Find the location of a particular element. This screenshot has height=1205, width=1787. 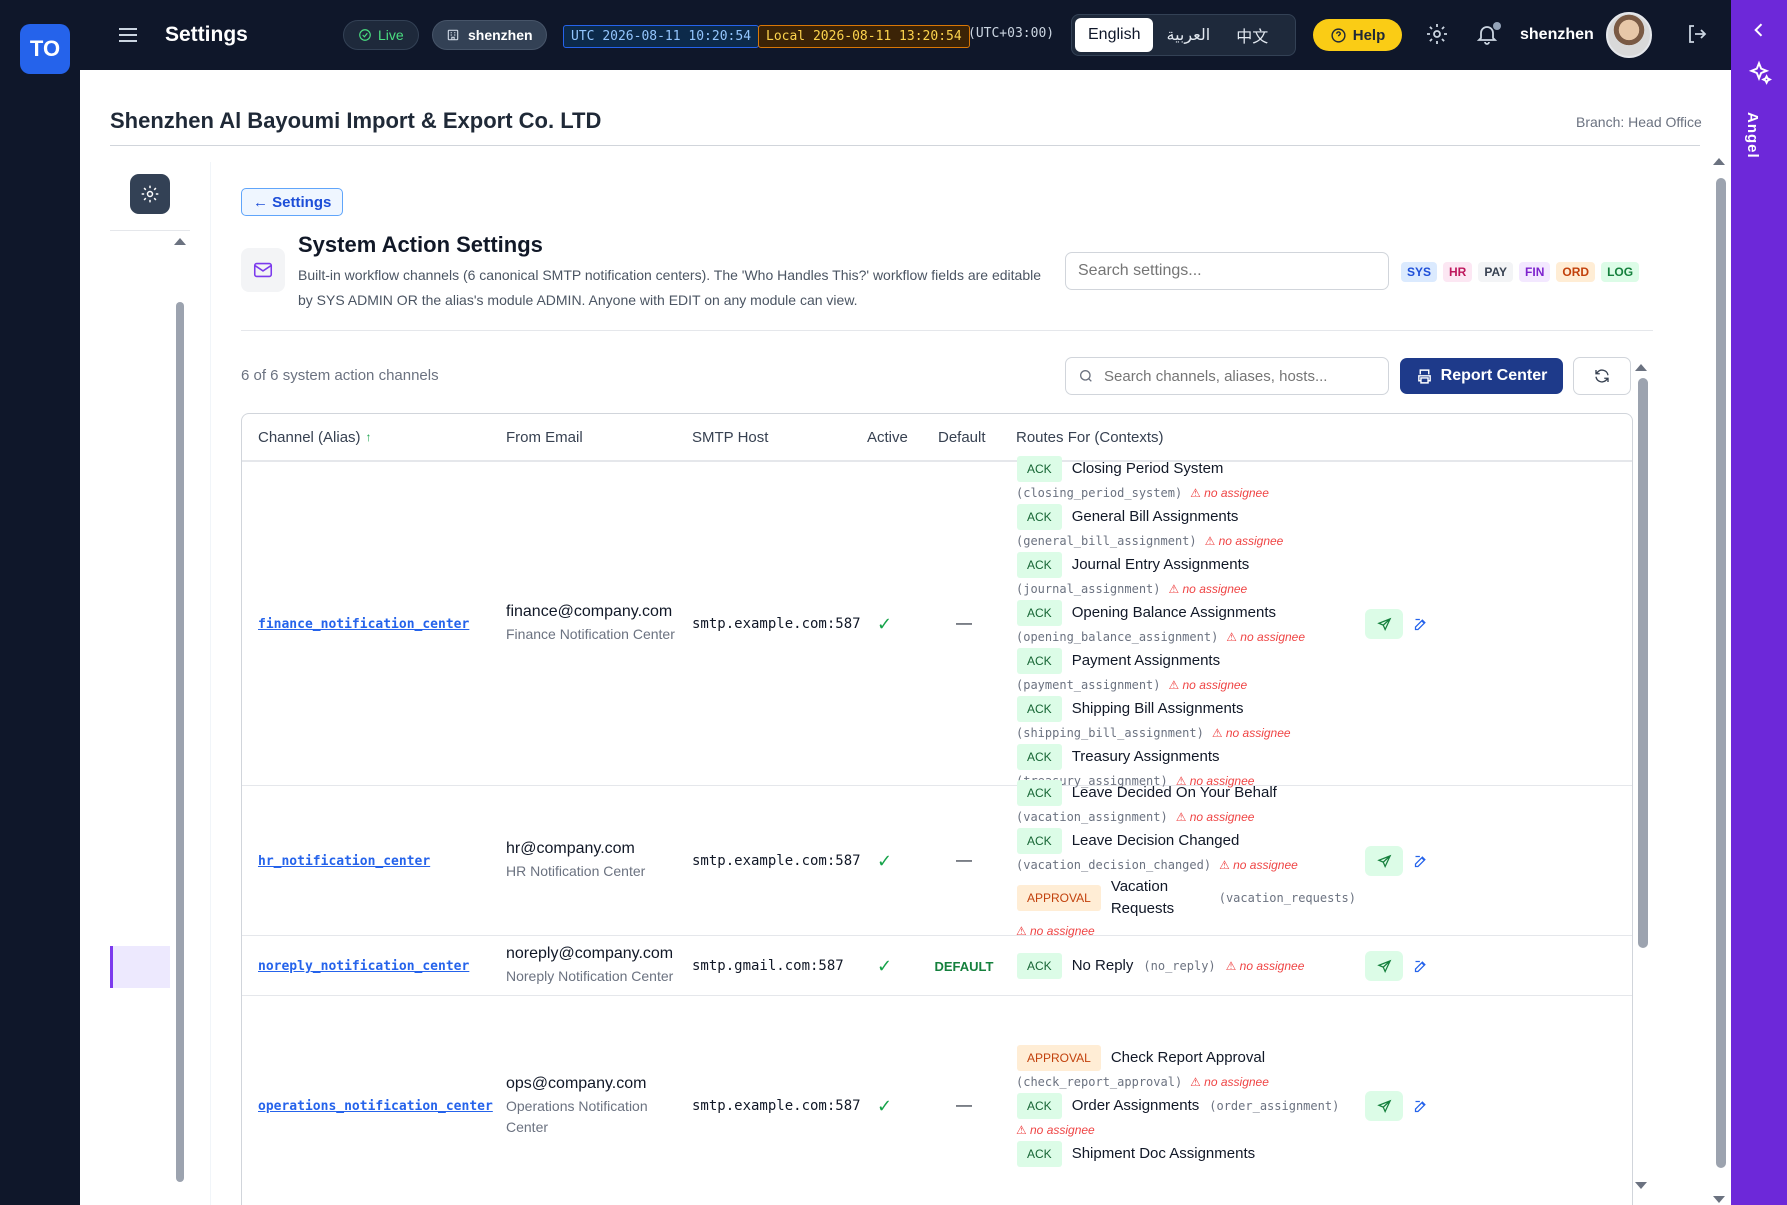

report-center-button: Report Center is located at coordinates (1481, 376).